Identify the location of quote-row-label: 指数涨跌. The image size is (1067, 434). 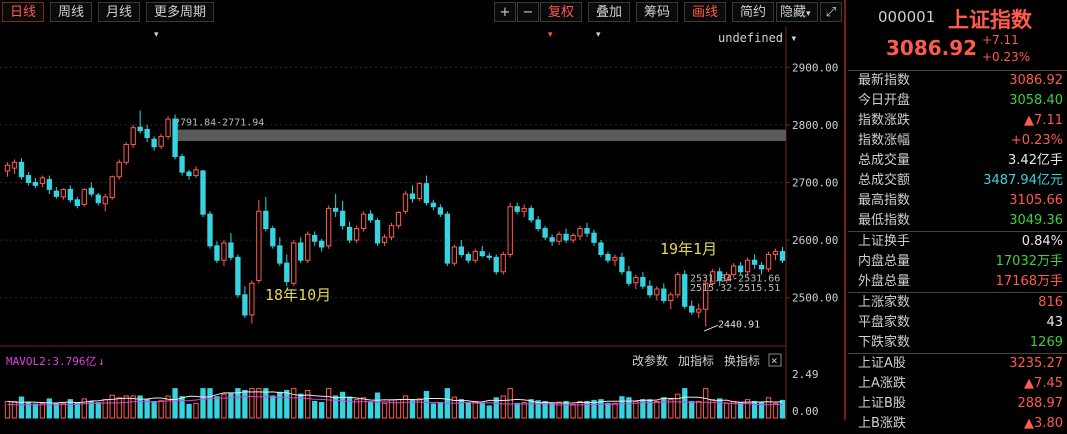
(884, 120).